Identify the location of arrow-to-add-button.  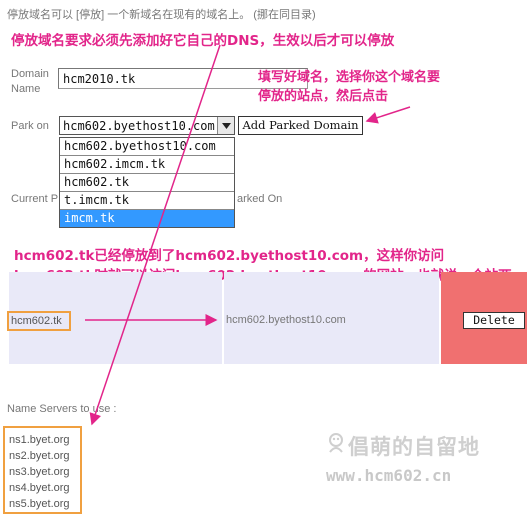
(388, 115).